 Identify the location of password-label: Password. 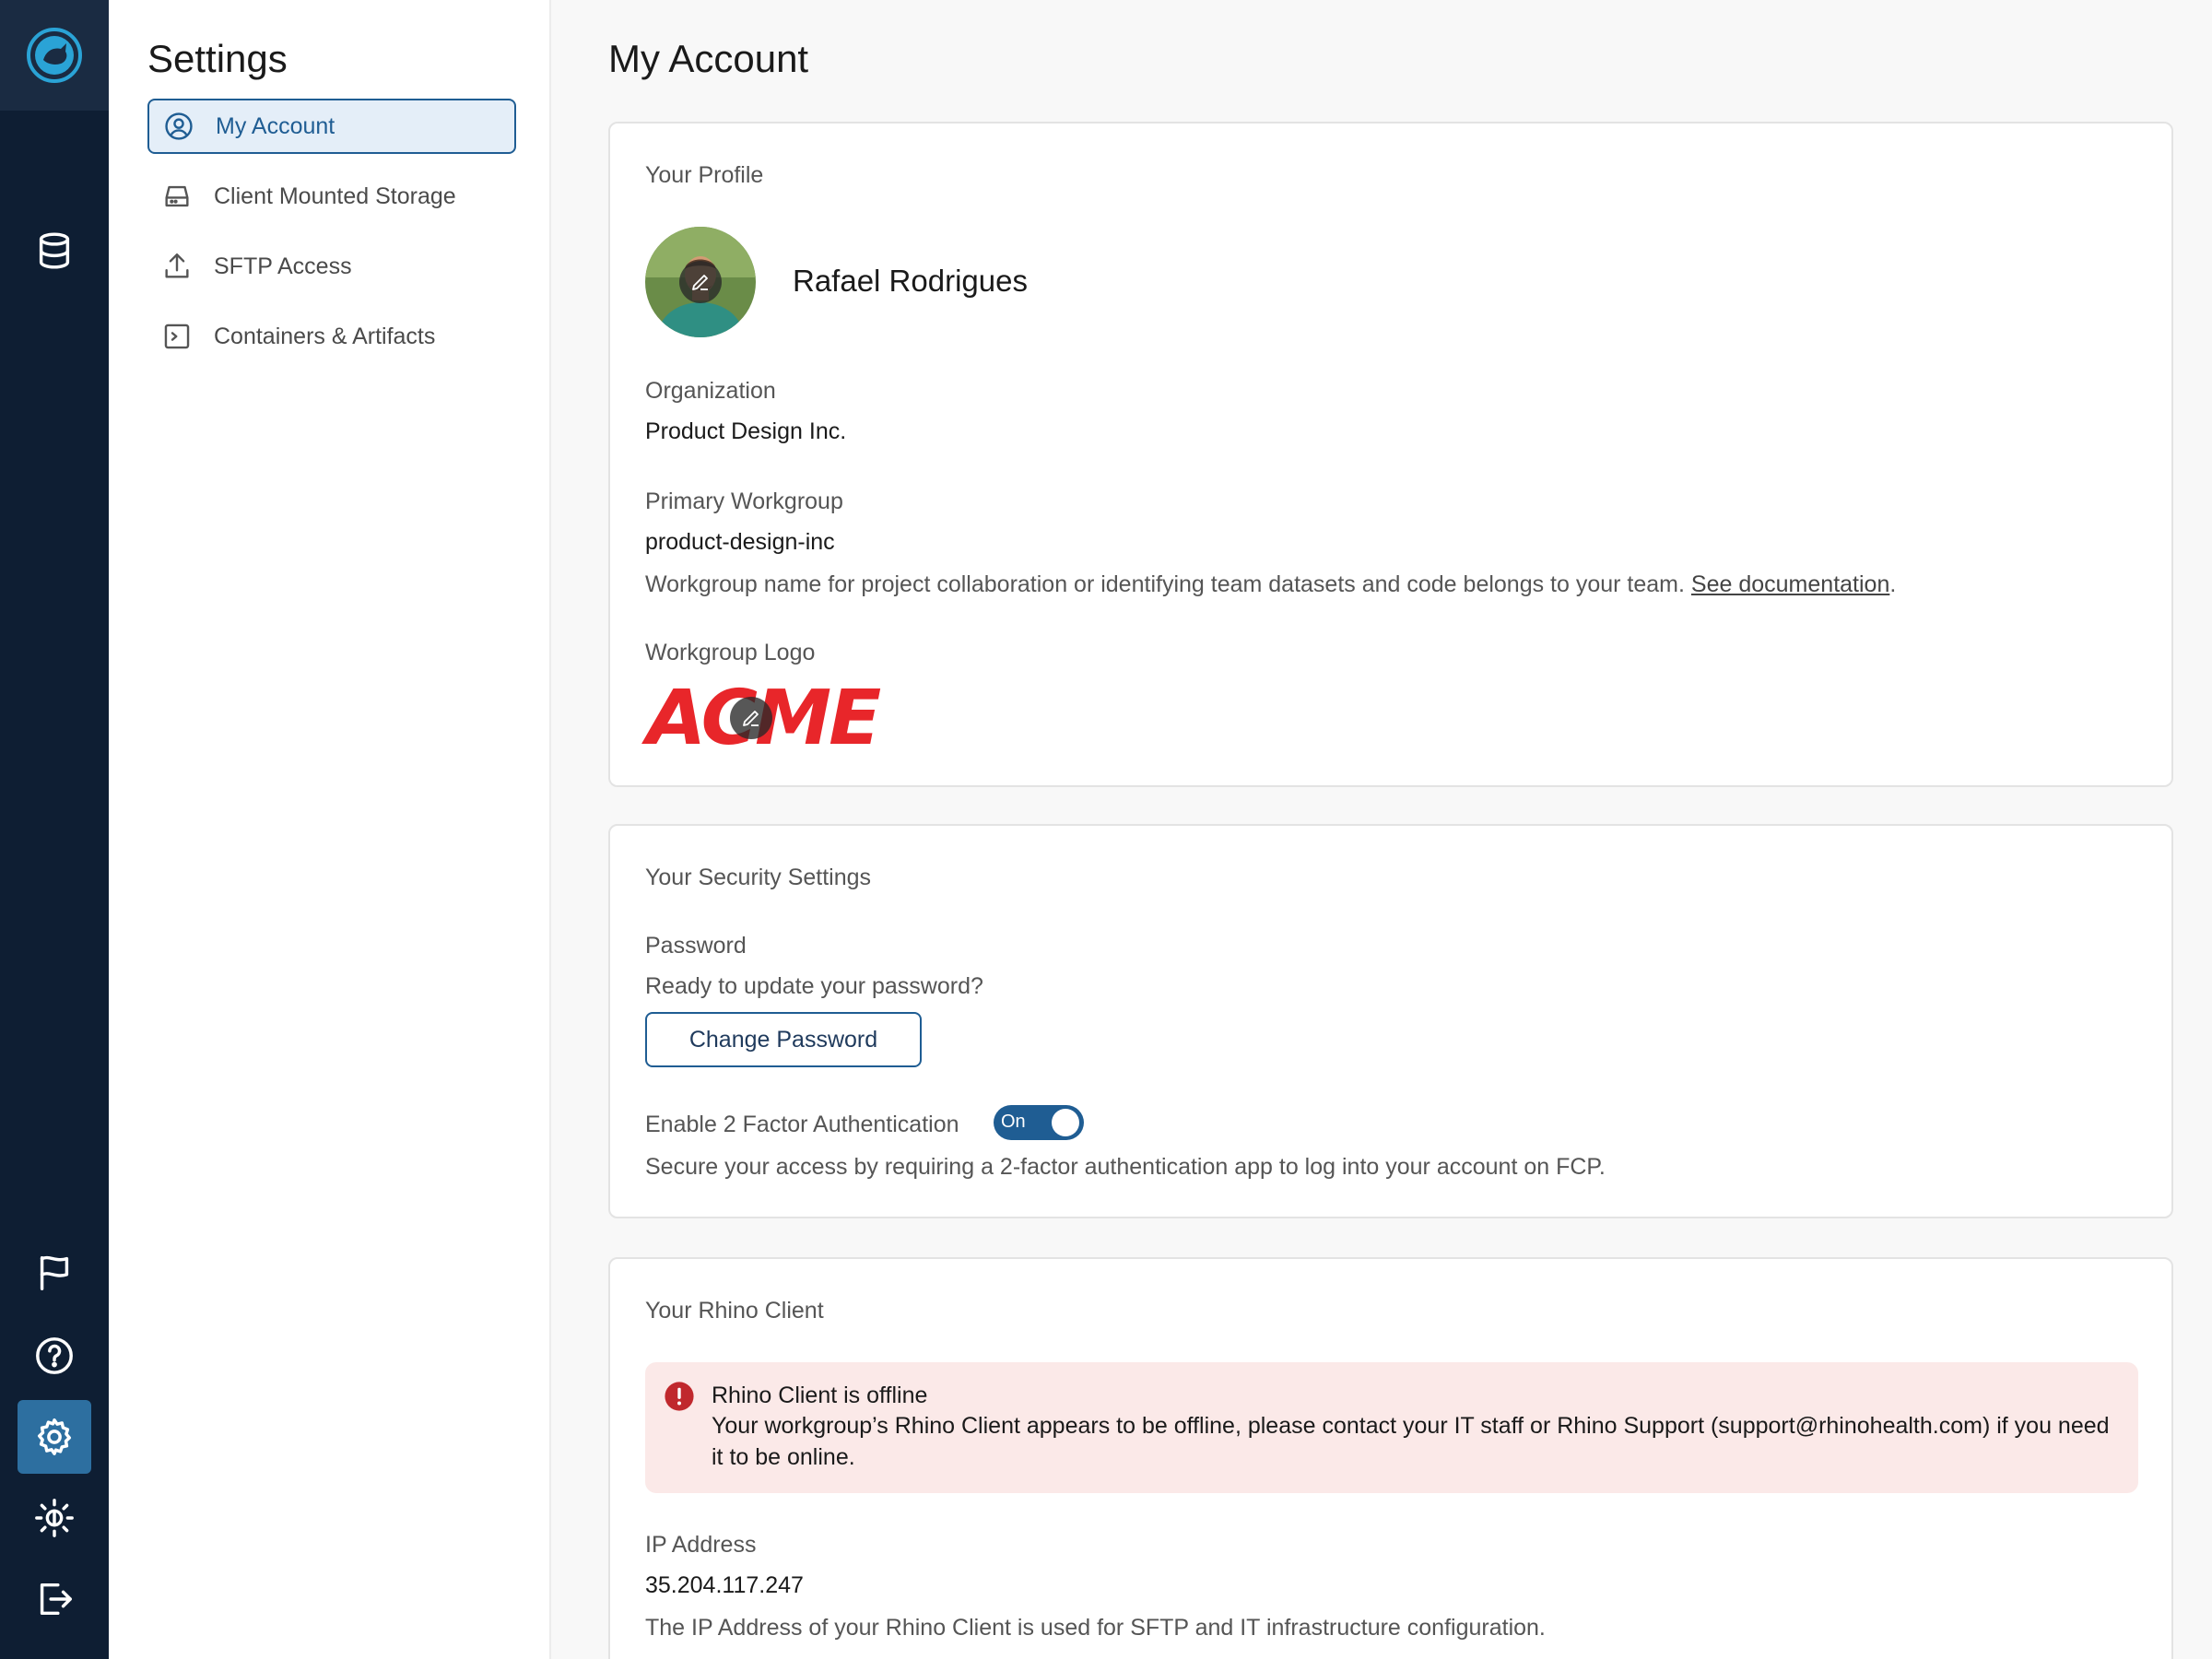
(696, 946).